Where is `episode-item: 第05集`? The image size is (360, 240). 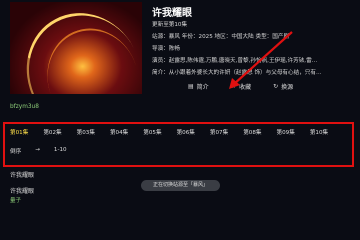 episode-item: 第05集 is located at coordinates (152, 132).